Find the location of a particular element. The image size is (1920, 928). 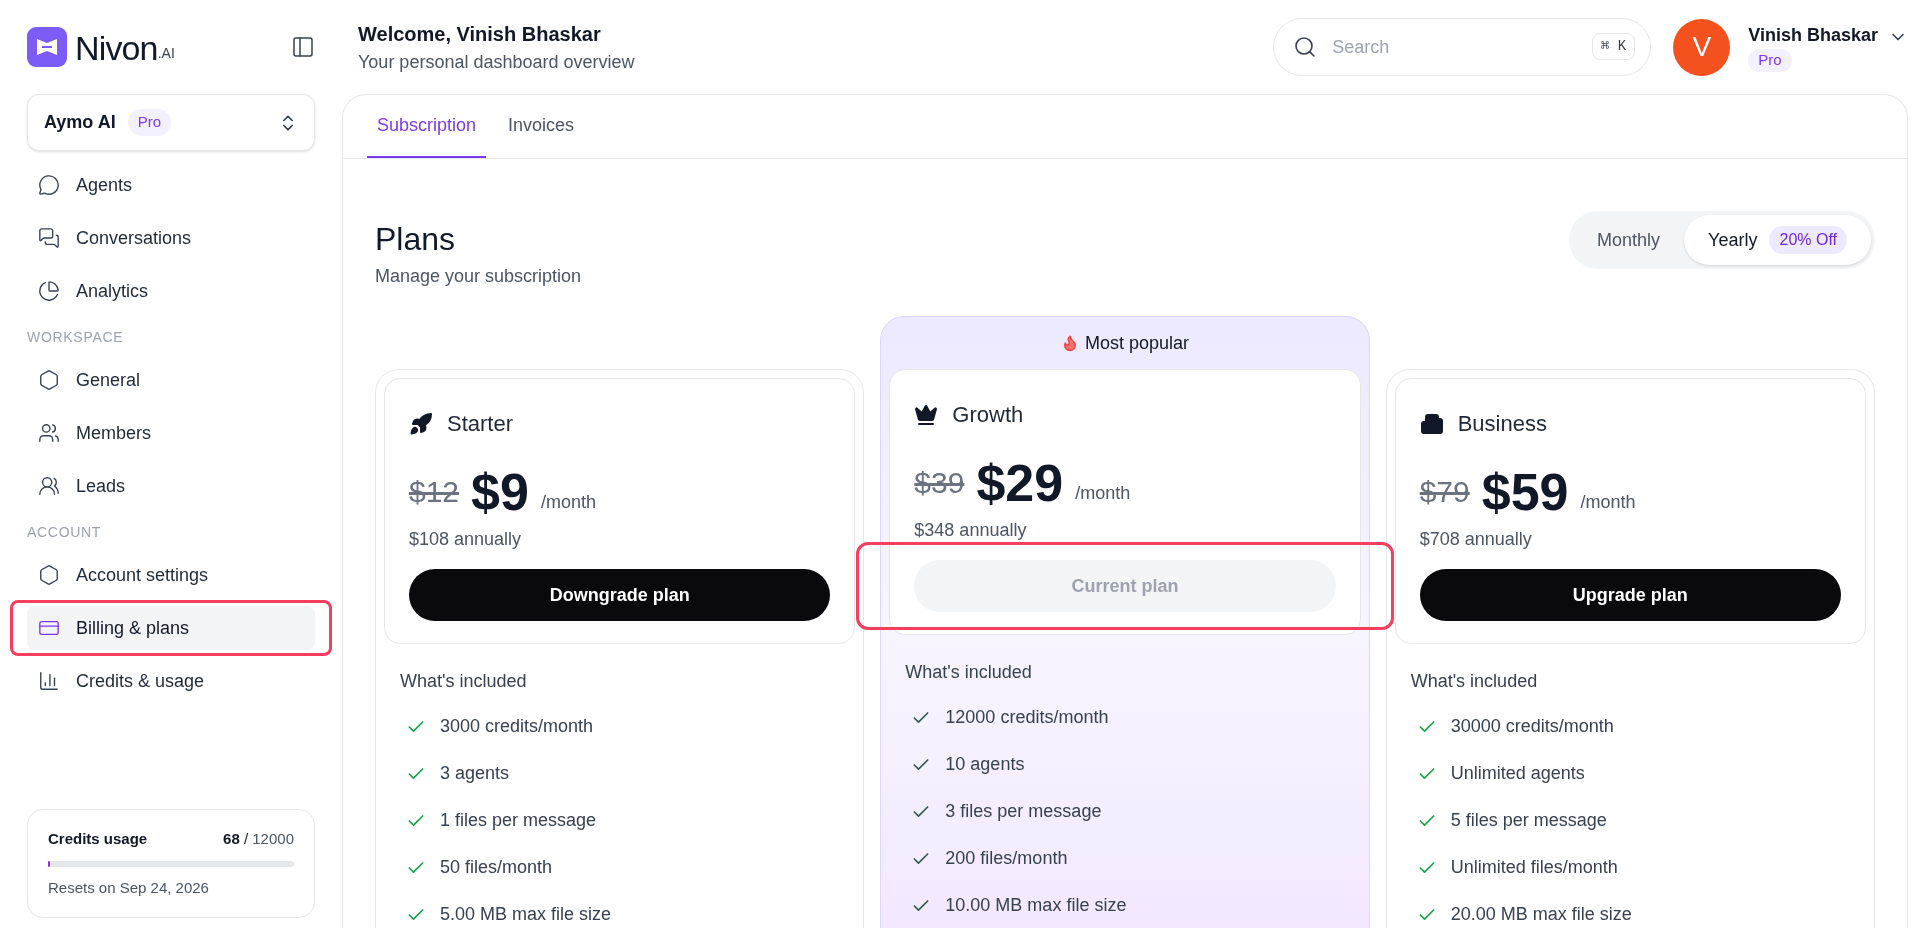

bar-chart-icon is located at coordinates (49, 681).